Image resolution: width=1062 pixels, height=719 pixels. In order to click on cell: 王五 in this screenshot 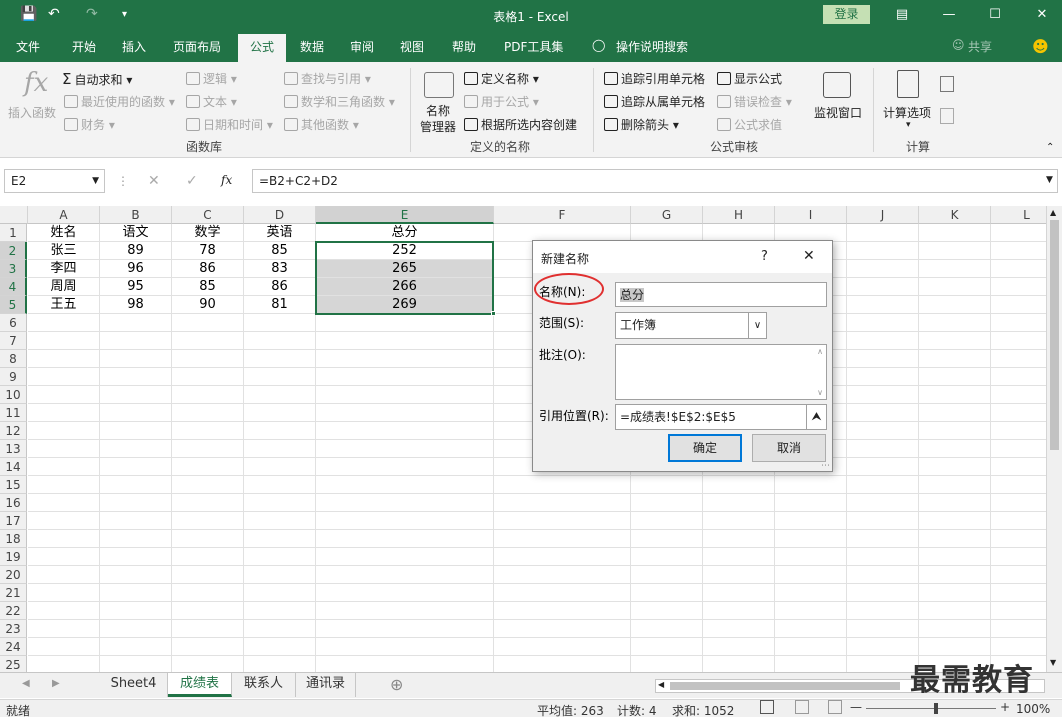, I will do `click(64, 305)`.